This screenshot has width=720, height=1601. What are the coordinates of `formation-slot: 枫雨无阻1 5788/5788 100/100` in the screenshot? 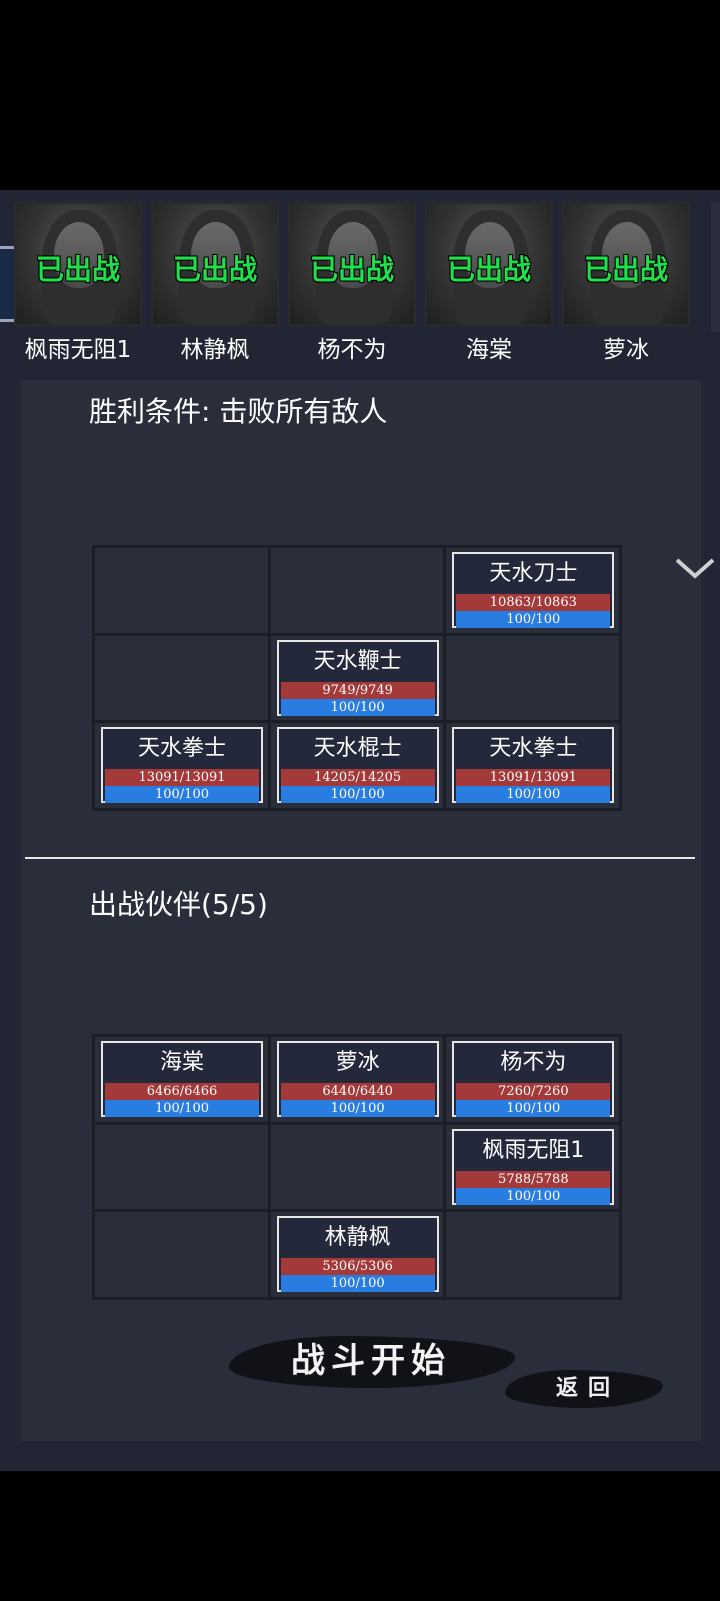 It's located at (532, 1167).